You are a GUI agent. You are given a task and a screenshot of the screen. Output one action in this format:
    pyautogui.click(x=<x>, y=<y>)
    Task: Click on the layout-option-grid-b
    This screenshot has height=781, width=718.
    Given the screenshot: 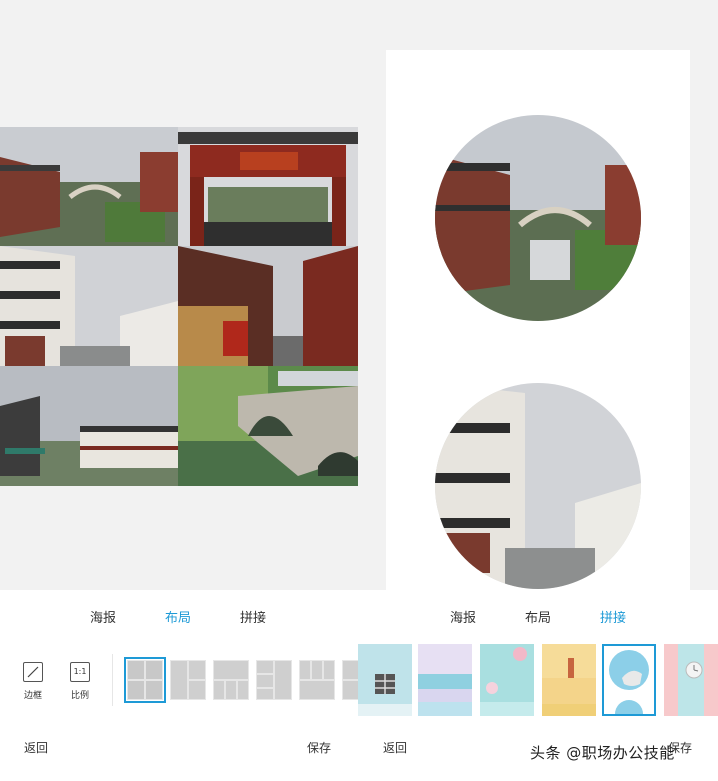 What is the action you would take?
    pyautogui.click(x=231, y=680)
    